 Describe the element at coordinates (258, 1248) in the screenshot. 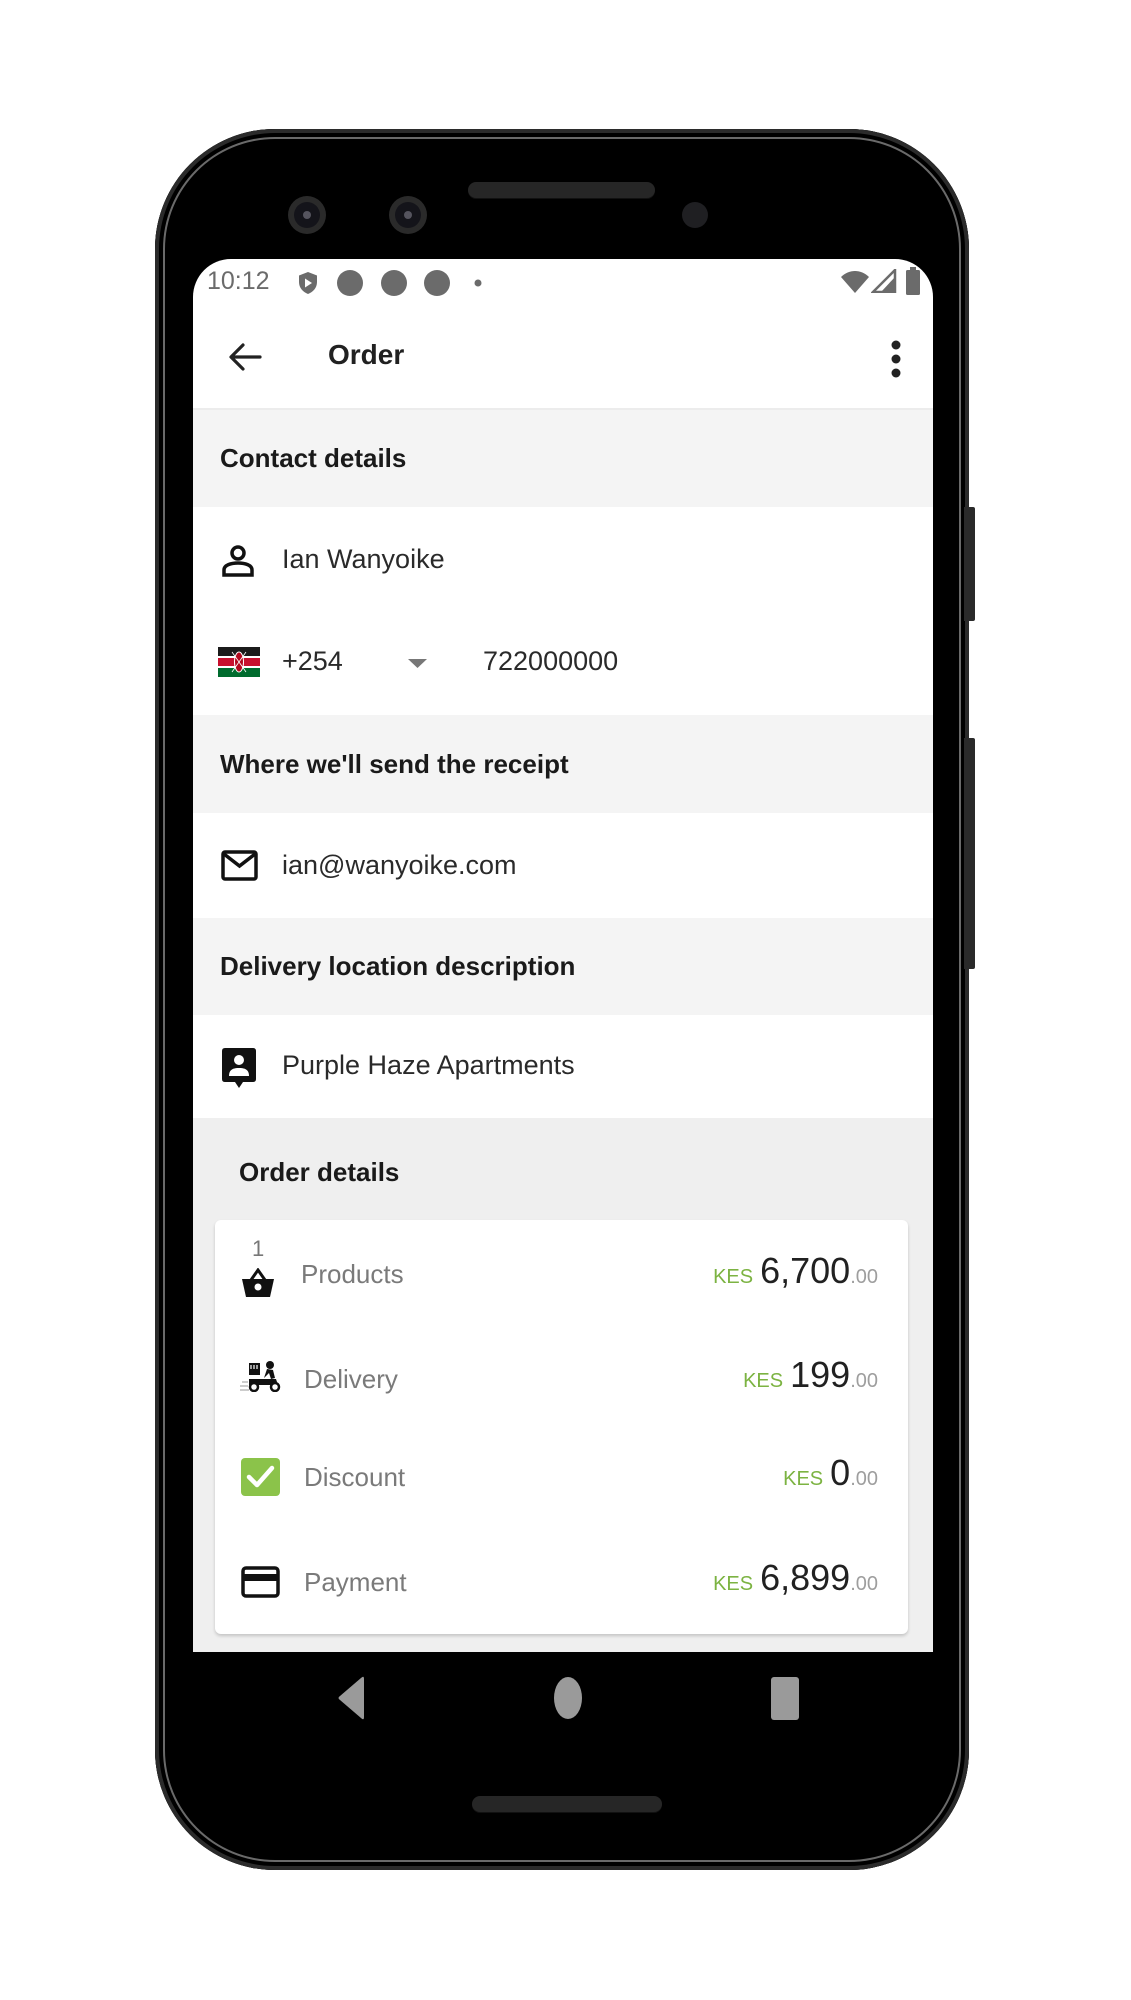

I see `products-count-badge: 1` at that location.